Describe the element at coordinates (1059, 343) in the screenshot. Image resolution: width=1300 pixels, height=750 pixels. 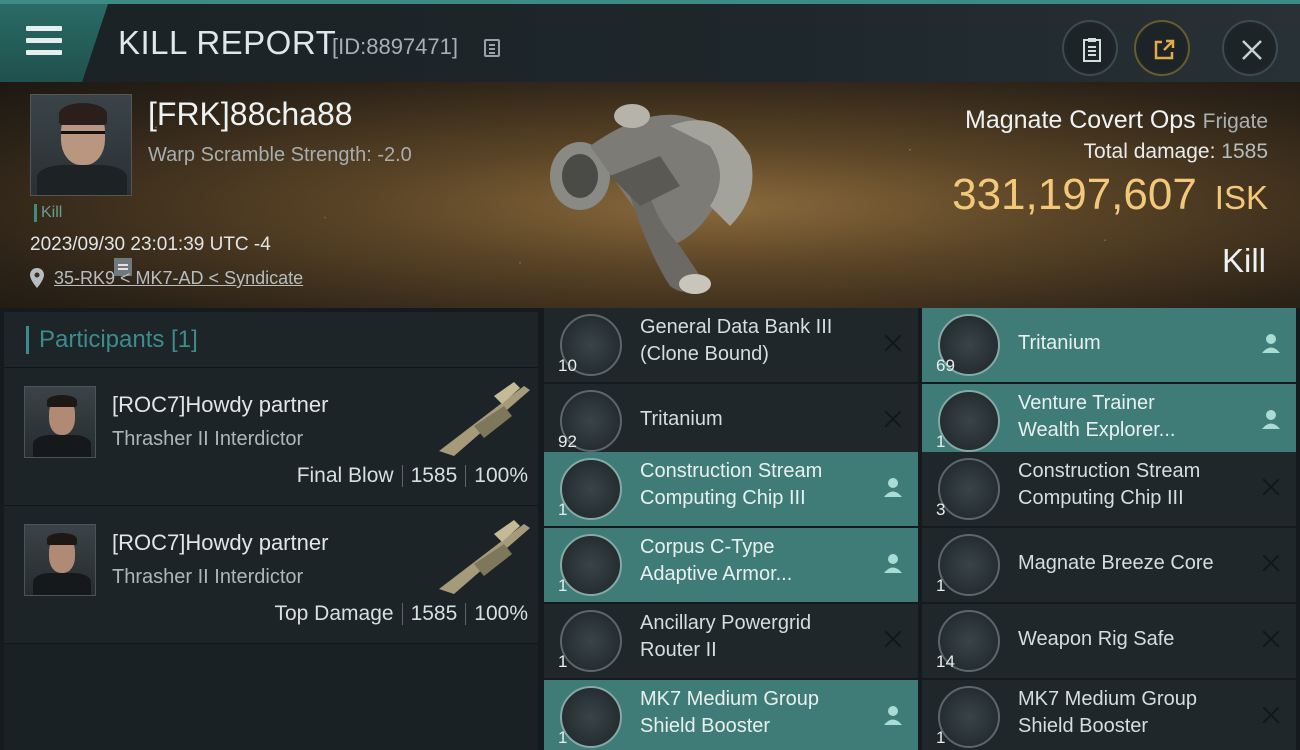
I see `item-name-line: Tritanium` at that location.